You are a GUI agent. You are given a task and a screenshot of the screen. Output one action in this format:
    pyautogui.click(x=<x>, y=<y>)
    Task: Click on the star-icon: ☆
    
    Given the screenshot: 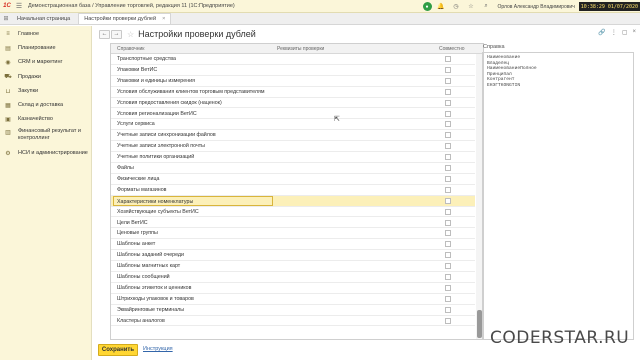 What is the action you would take?
    pyautogui.click(x=471, y=6)
    